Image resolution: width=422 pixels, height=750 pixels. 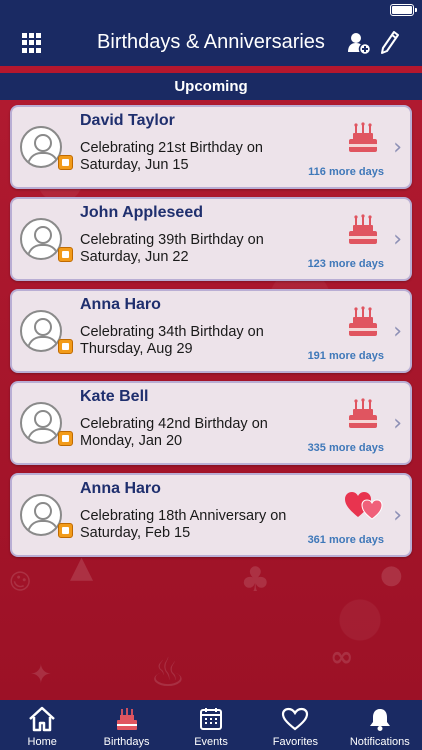 I want to click on hearts-icon, so click(x=364, y=506).